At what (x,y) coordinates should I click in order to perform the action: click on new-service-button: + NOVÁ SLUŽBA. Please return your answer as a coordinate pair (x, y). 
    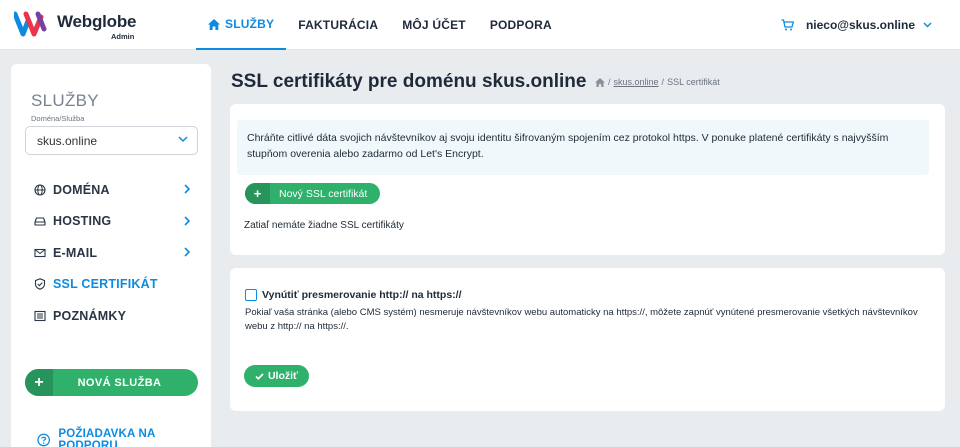
    Looking at the image, I should click on (111, 382).